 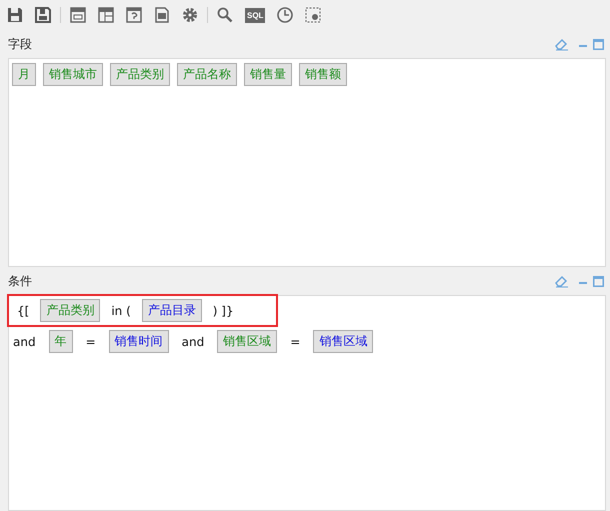 What do you see at coordinates (23, 311) in the screenshot?
I see `operator-text: {[` at bounding box center [23, 311].